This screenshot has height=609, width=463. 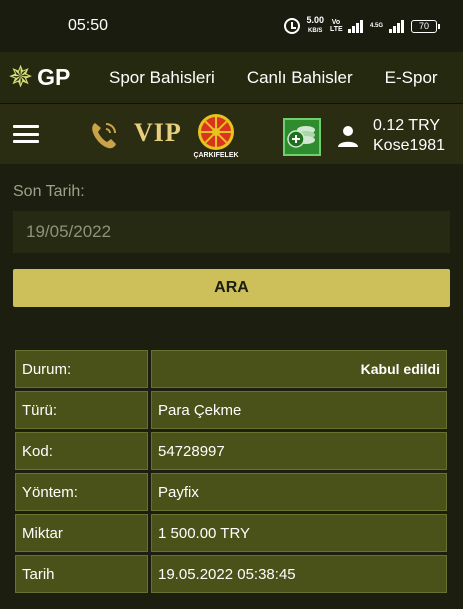 I want to click on battery-icon: 70, so click(x=425, y=26).